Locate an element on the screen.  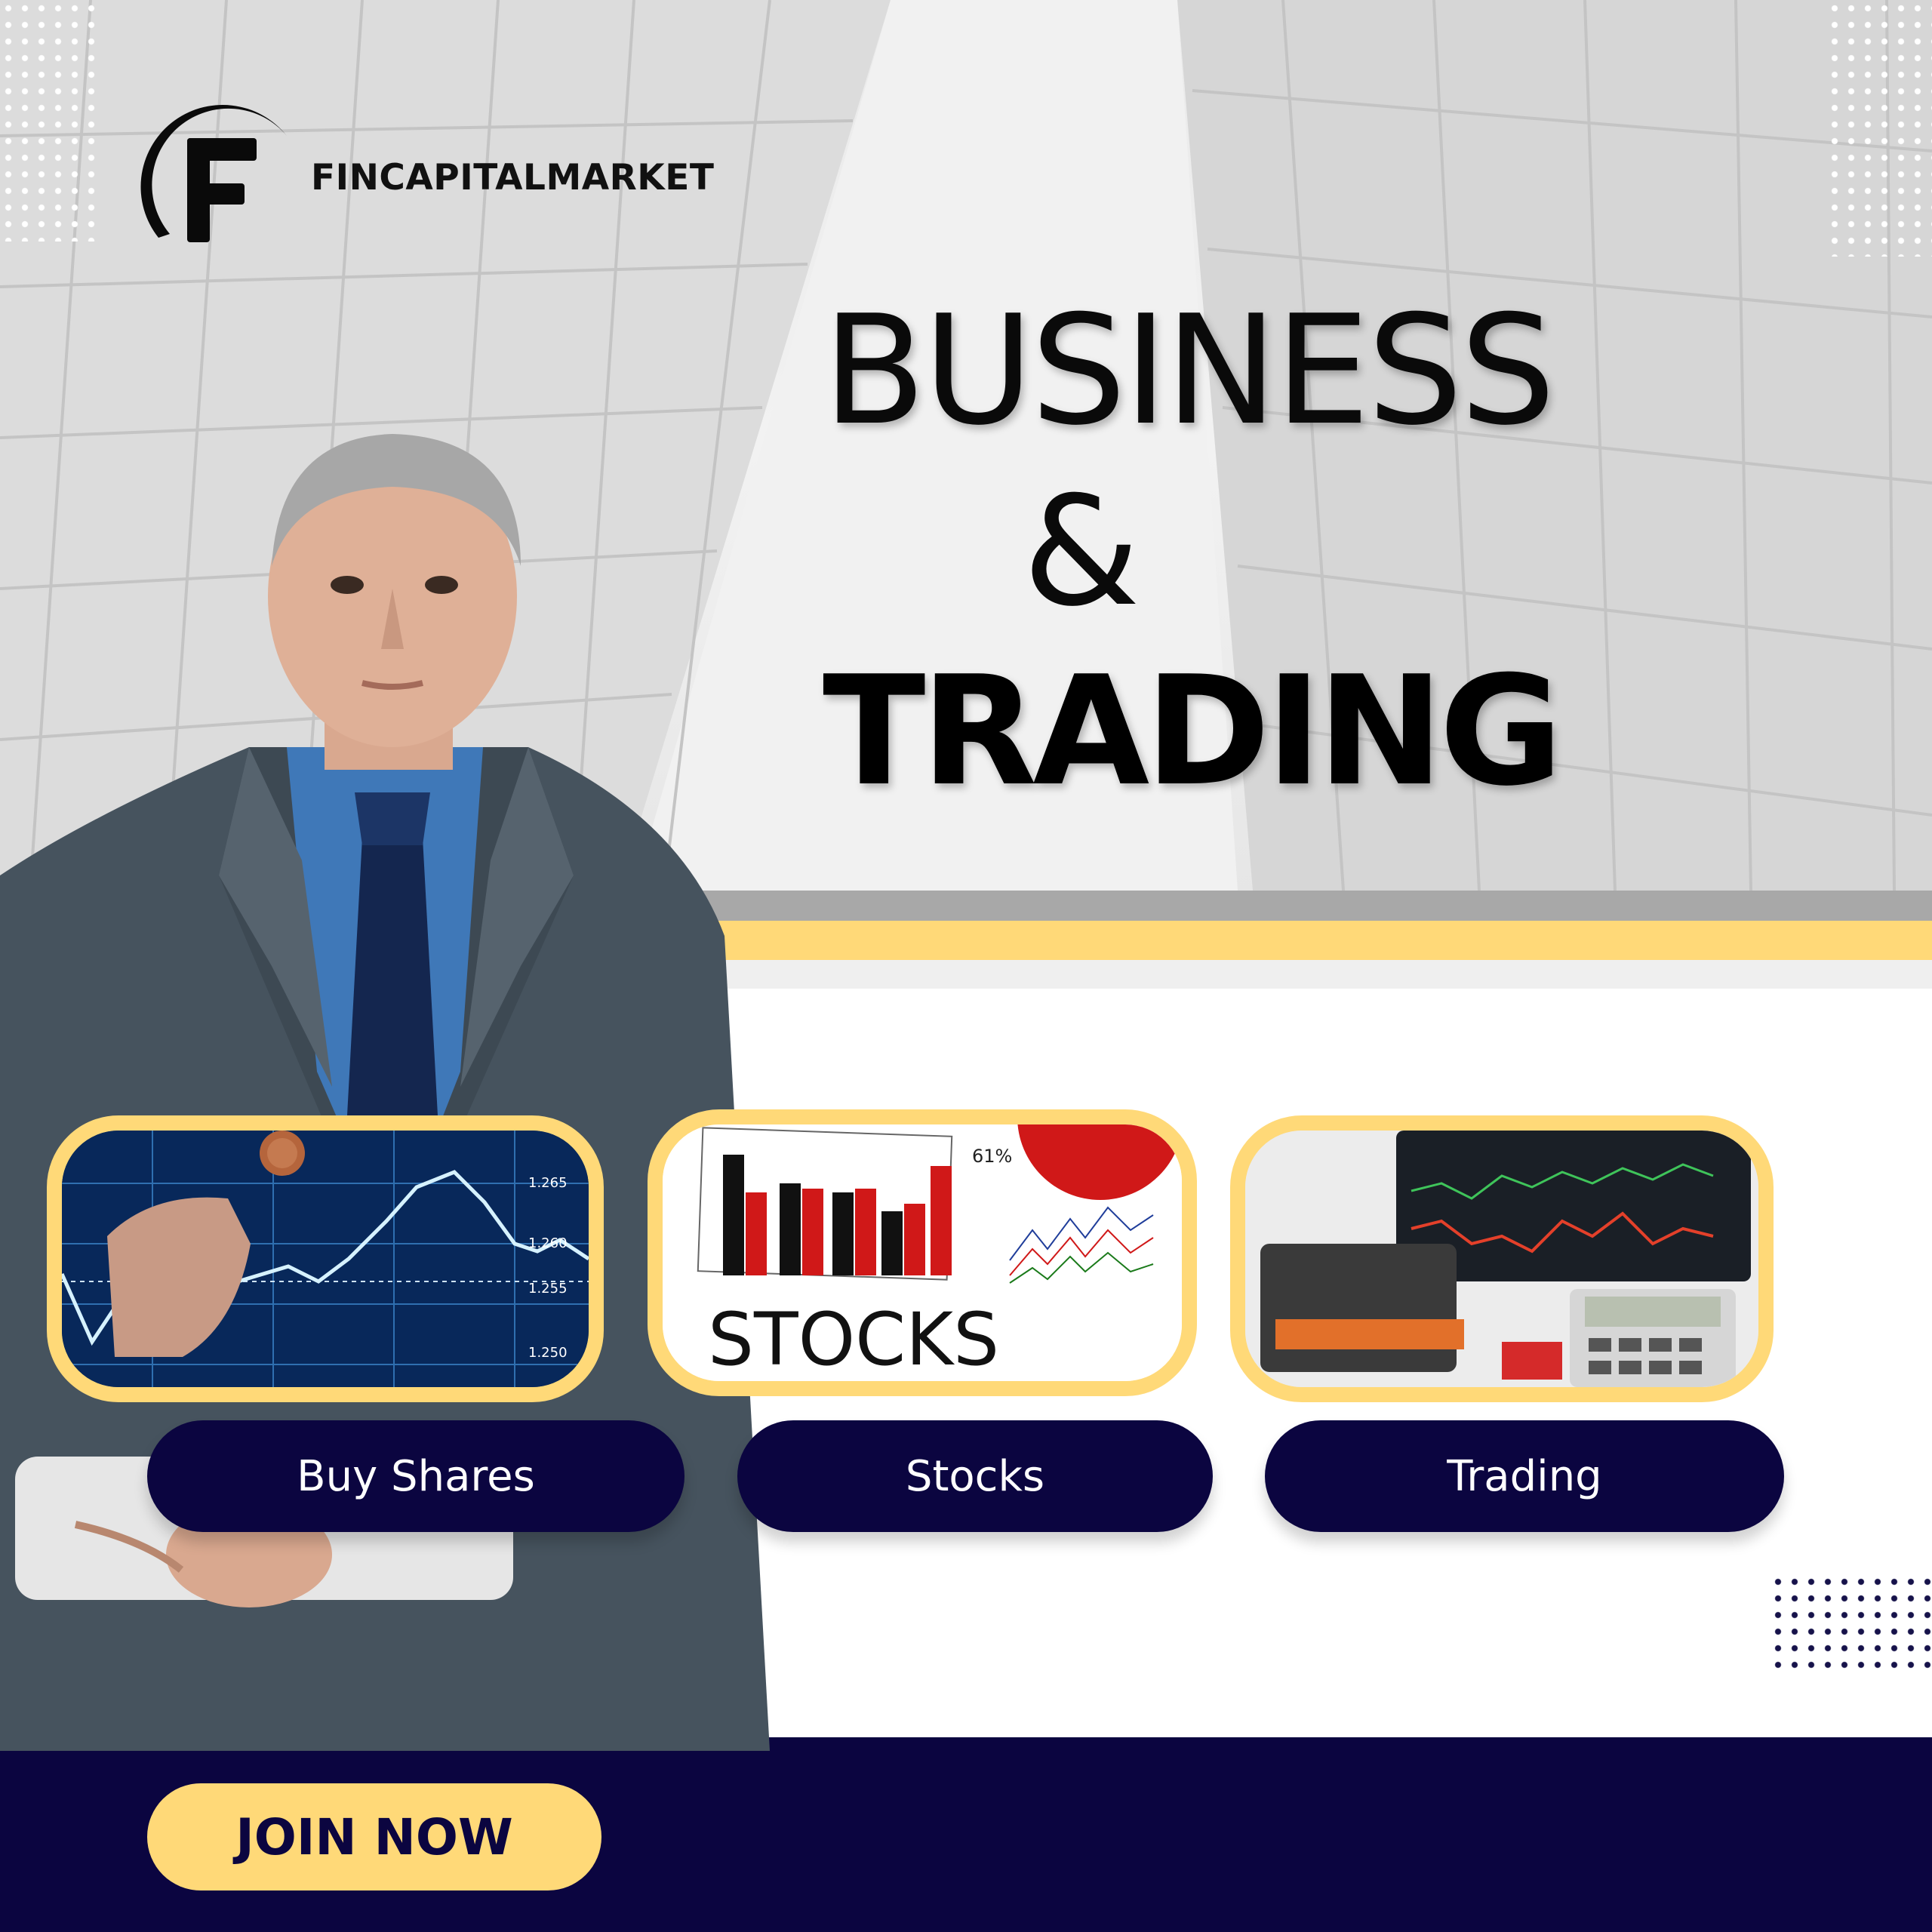
brand-name: FINCAPITALMARKET is located at coordinates (513, 177).